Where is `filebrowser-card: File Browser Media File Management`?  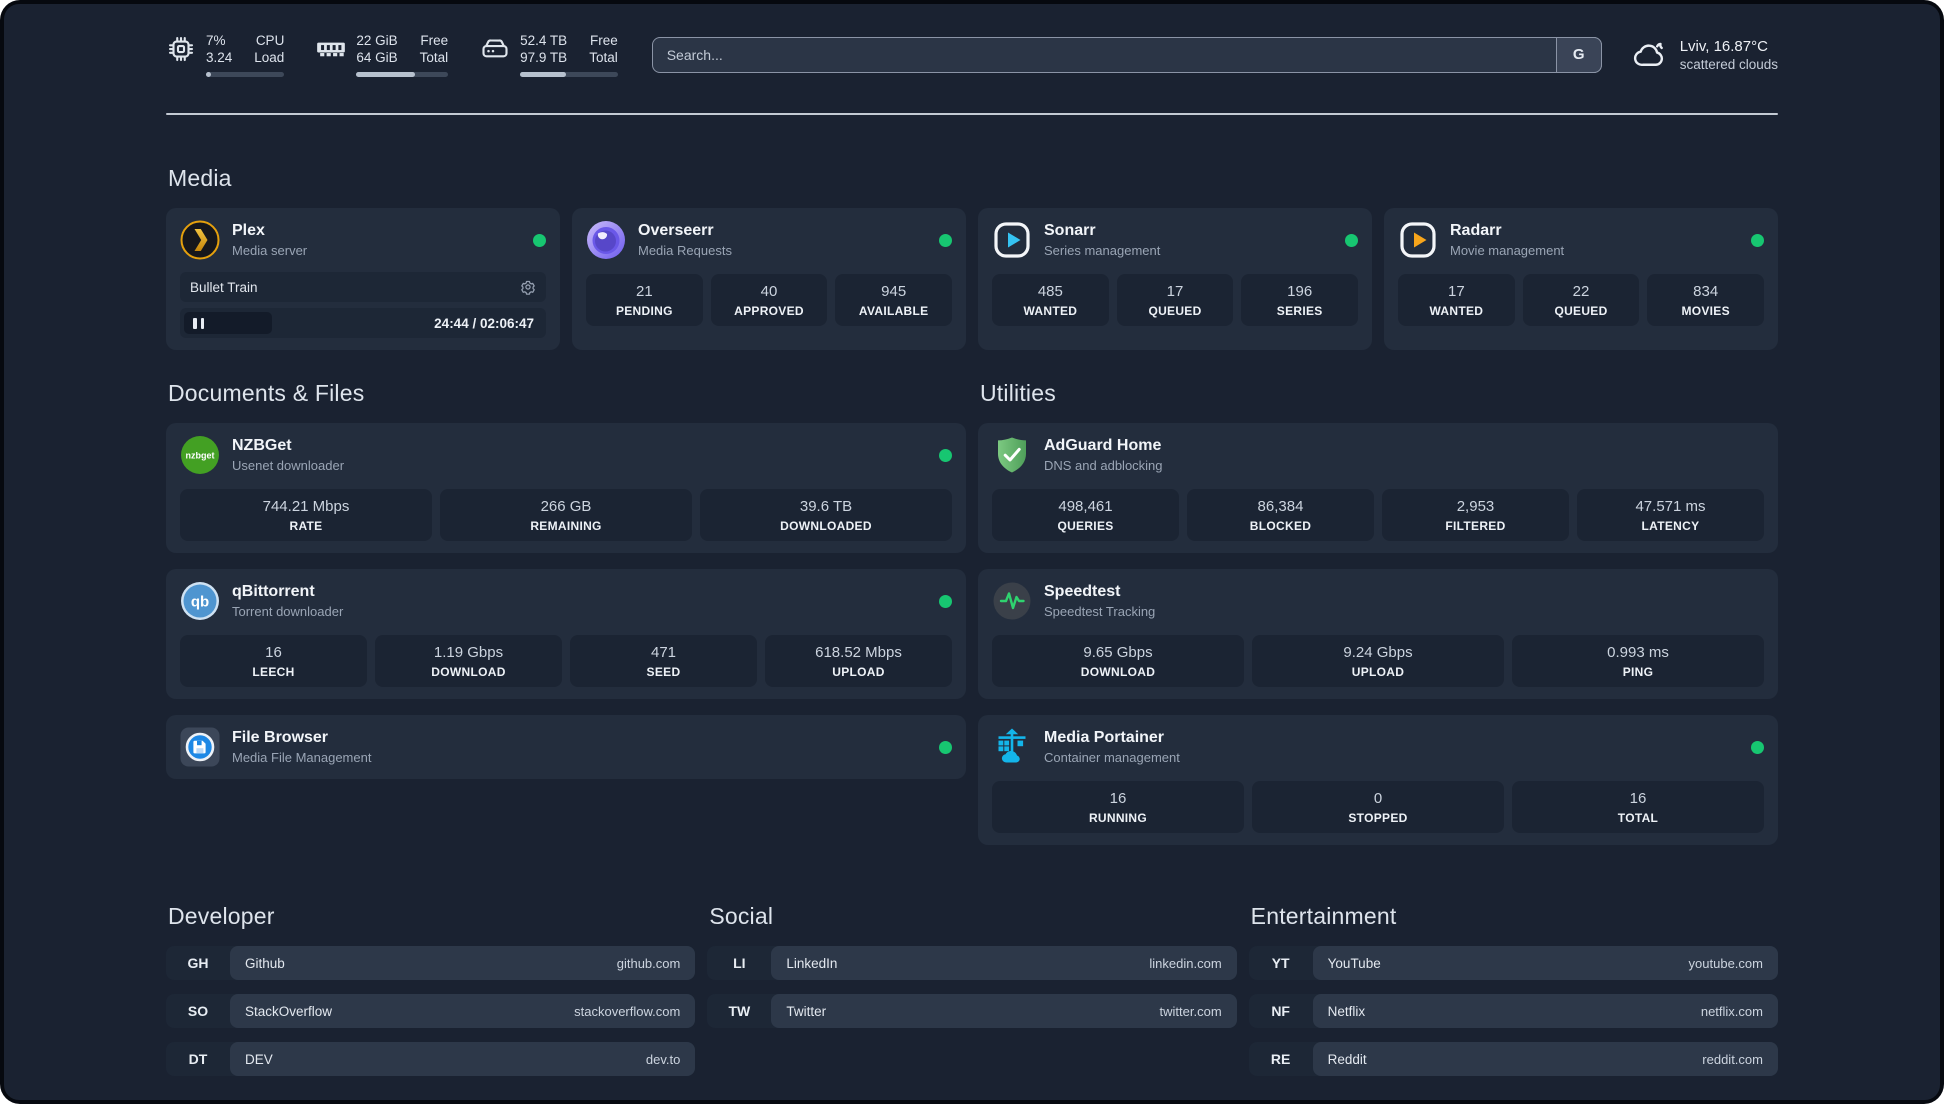 filebrowser-card: File Browser Media File Management is located at coordinates (566, 747).